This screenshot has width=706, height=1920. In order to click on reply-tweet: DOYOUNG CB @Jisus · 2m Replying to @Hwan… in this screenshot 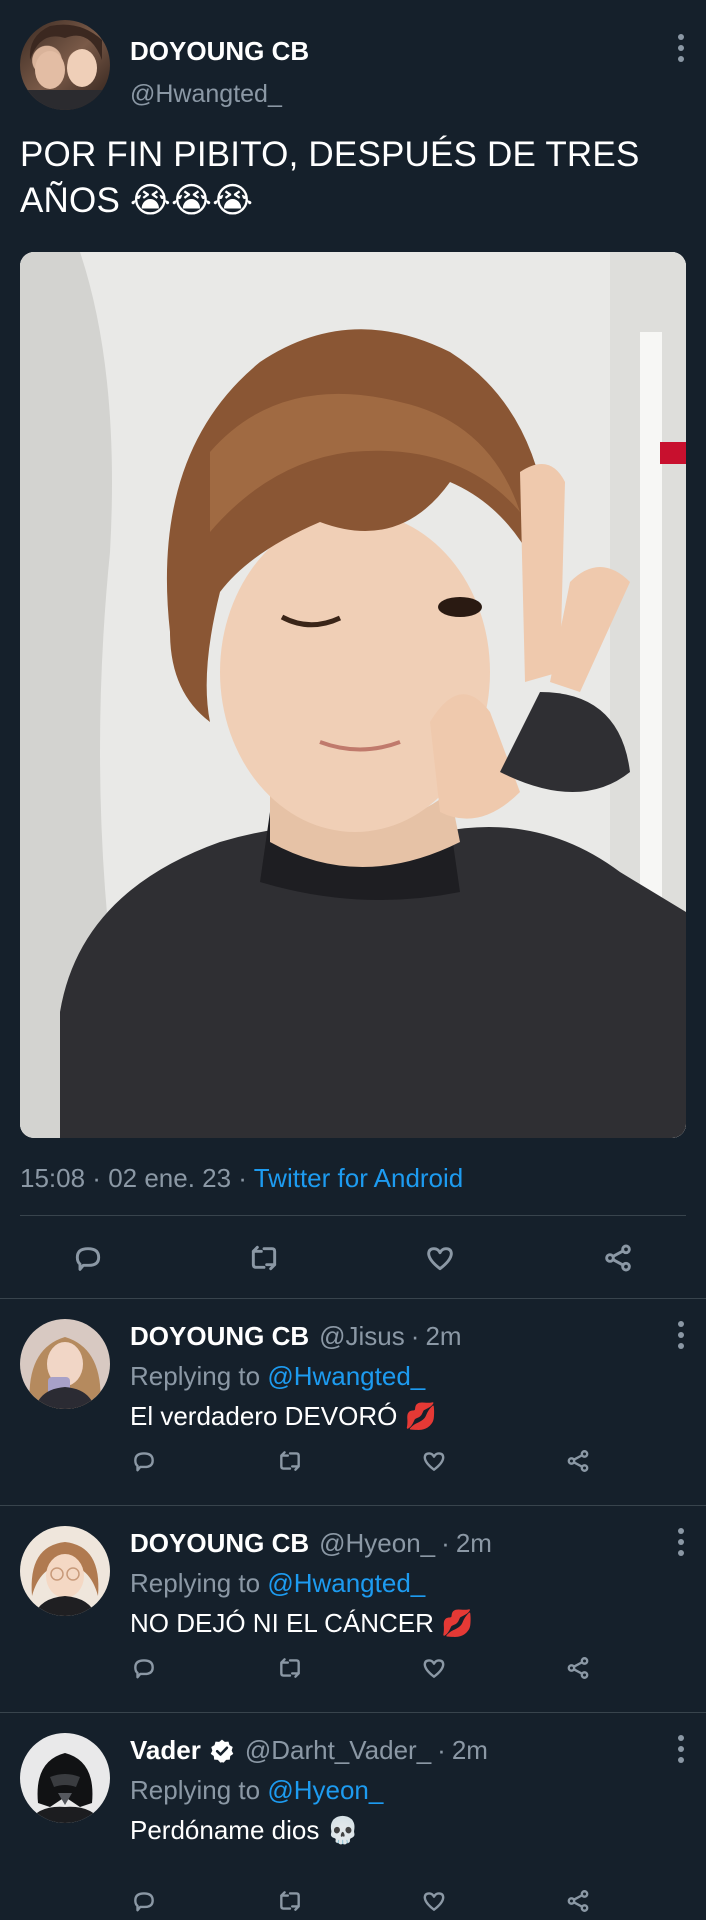, I will do `click(353, 1402)`.